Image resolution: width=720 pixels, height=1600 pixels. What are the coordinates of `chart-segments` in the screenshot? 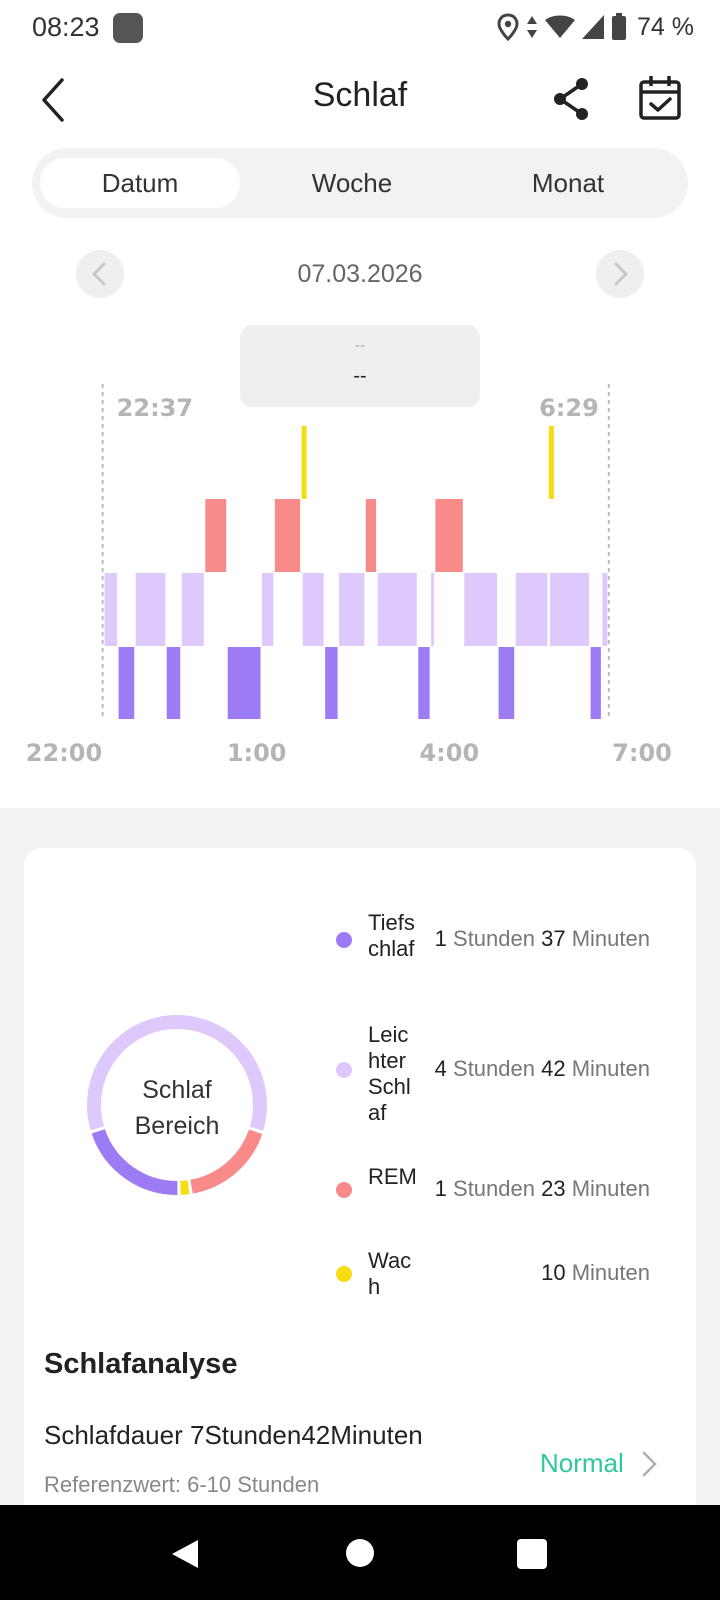 It's located at (356, 572).